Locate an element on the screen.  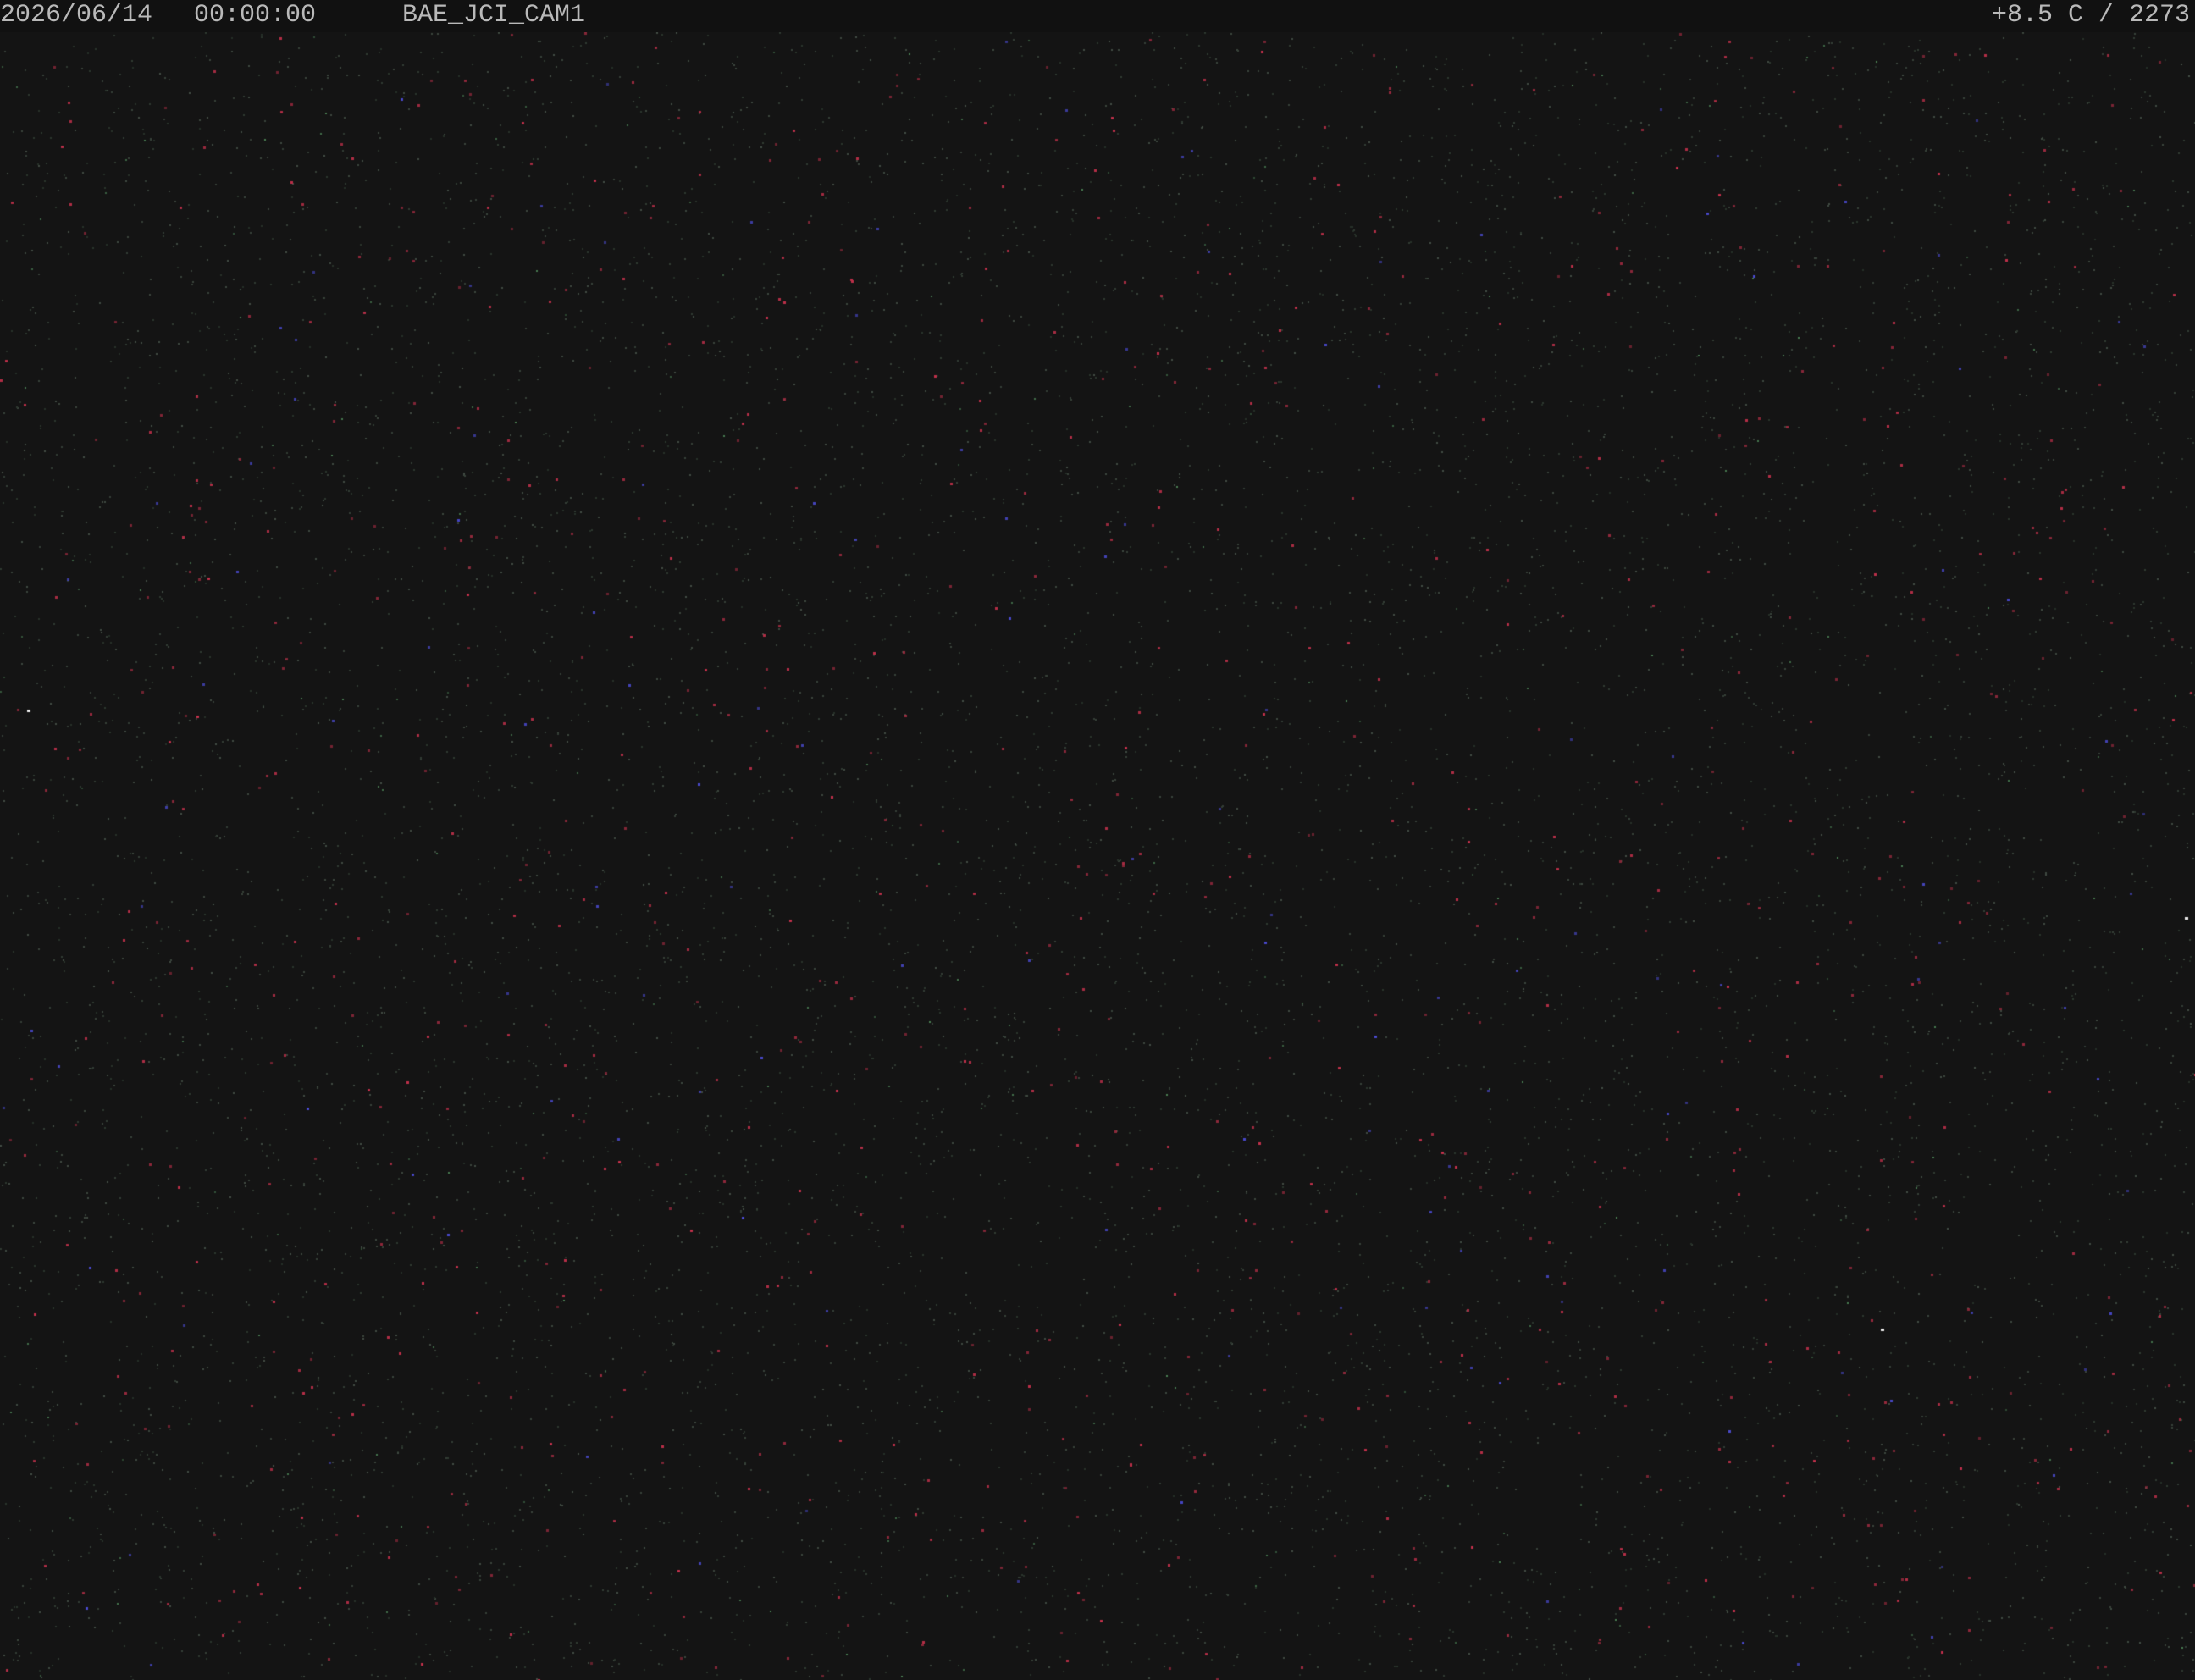
overlay-time: 00:00:00 is located at coordinates (256, 15).